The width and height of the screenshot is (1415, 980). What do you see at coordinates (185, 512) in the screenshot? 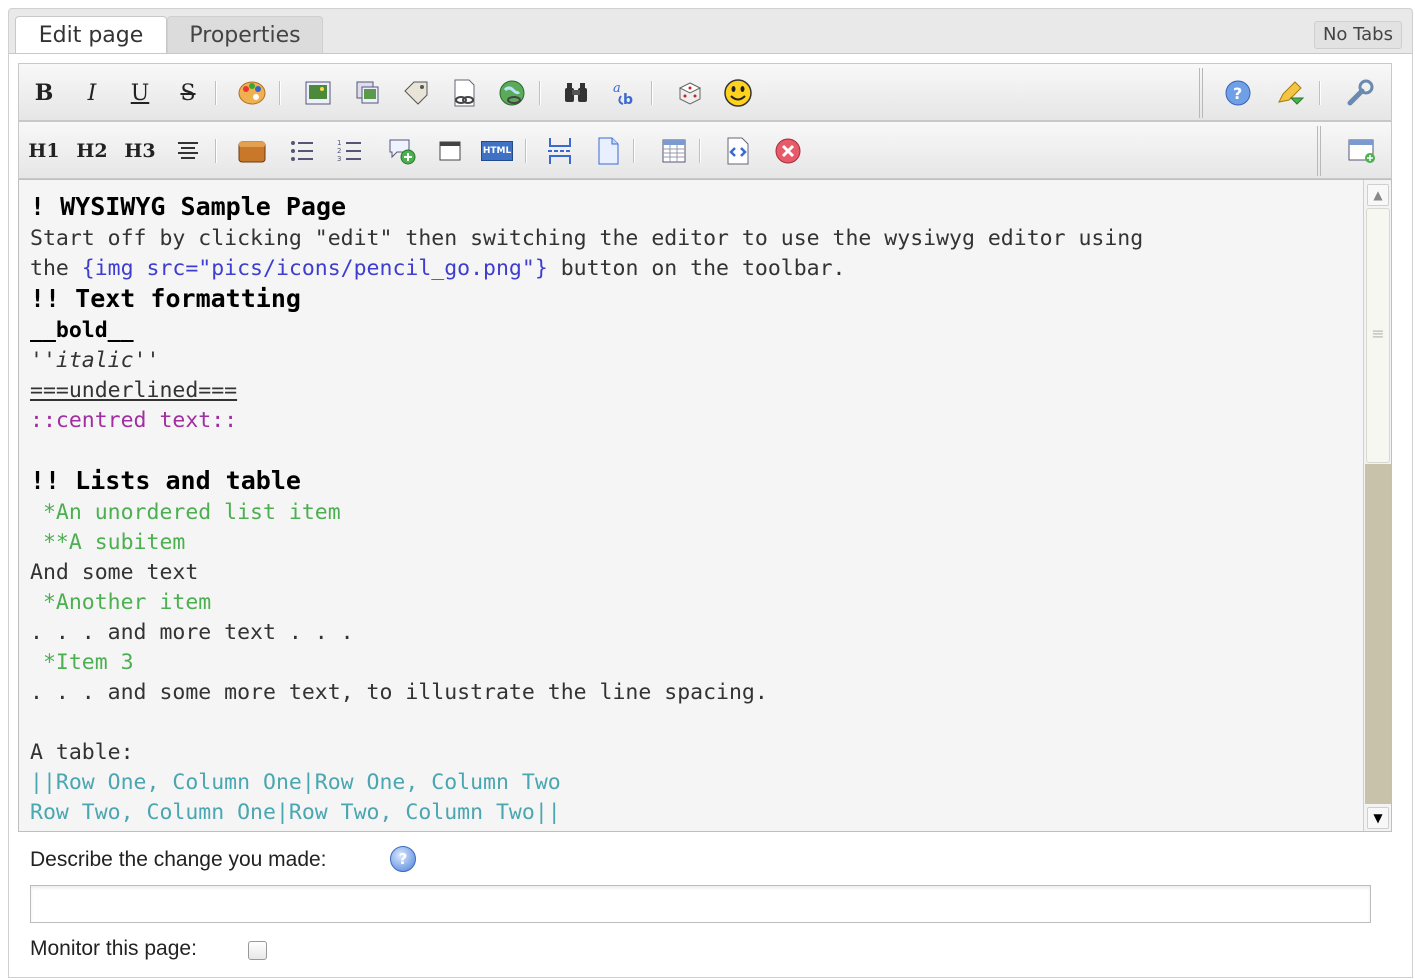
I see `list-item-line: *An unordered list item` at bounding box center [185, 512].